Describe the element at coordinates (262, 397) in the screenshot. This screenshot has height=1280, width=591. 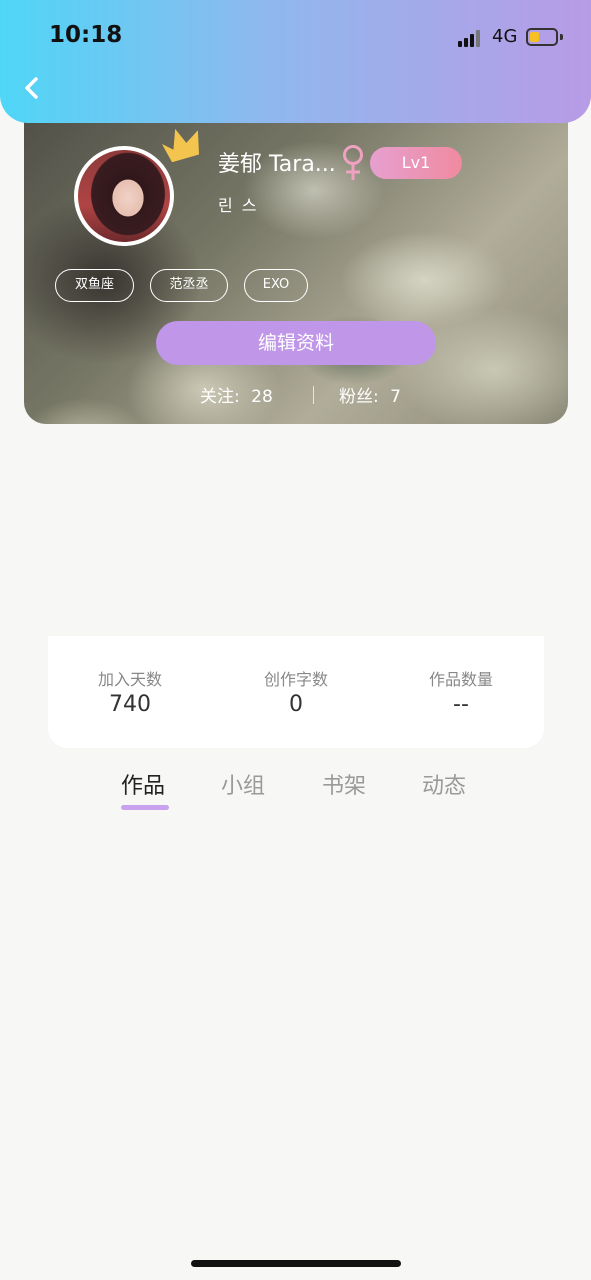
I see `following-count: 28` at that location.